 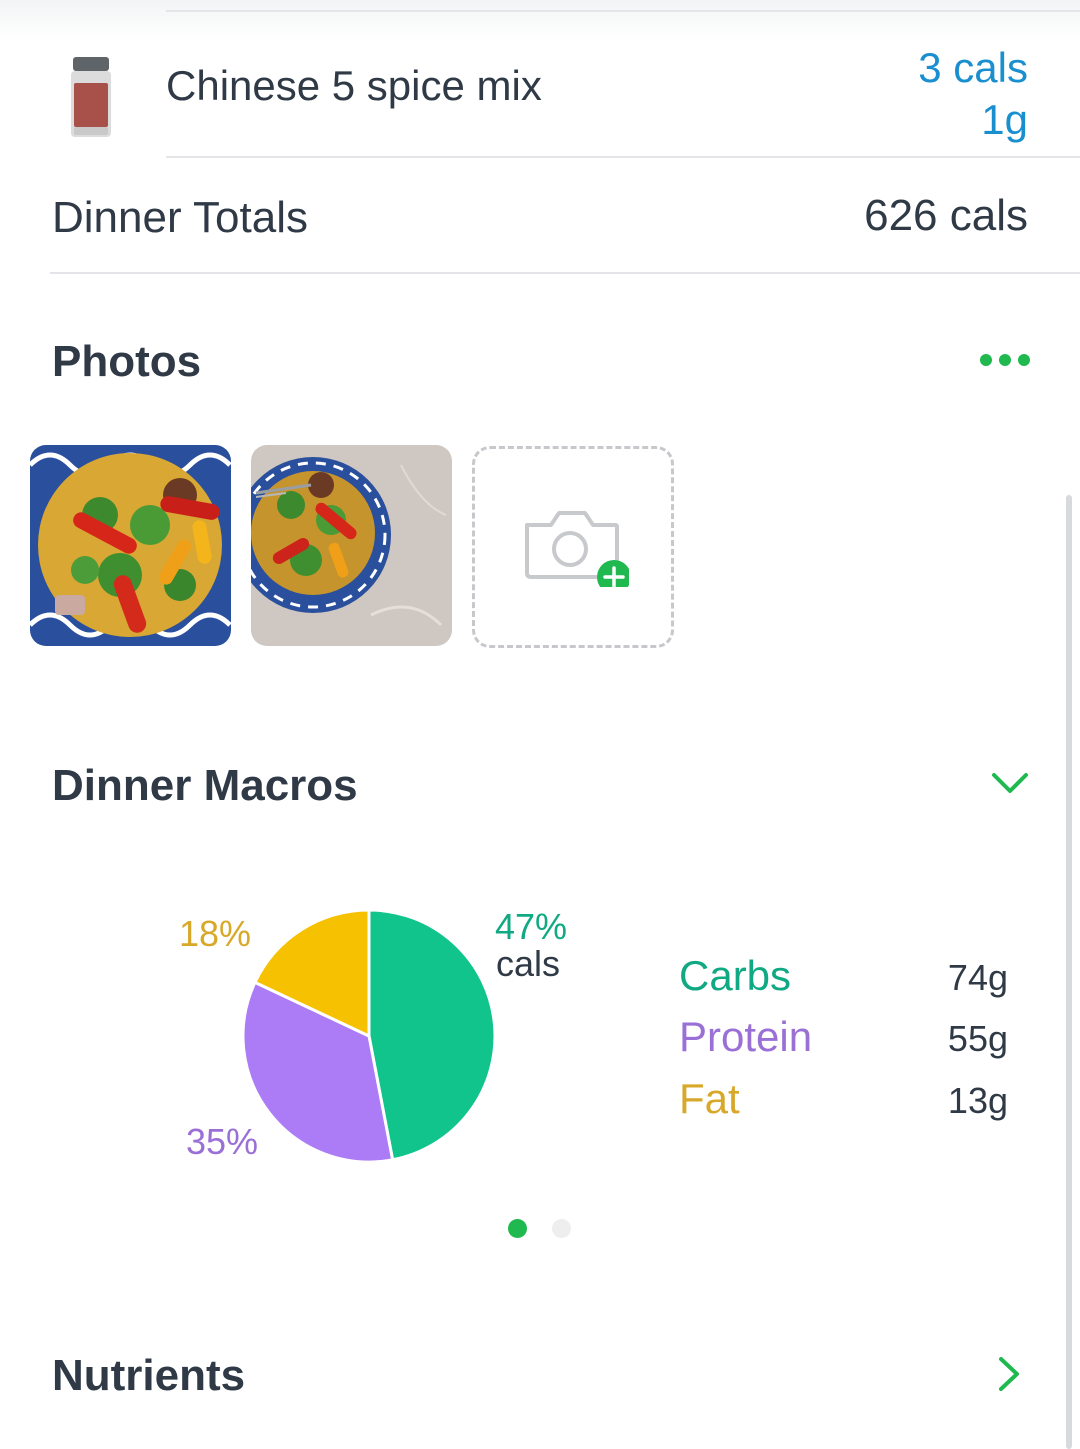 What do you see at coordinates (222, 1141) in the screenshot?
I see `protein-percent: 35%` at bounding box center [222, 1141].